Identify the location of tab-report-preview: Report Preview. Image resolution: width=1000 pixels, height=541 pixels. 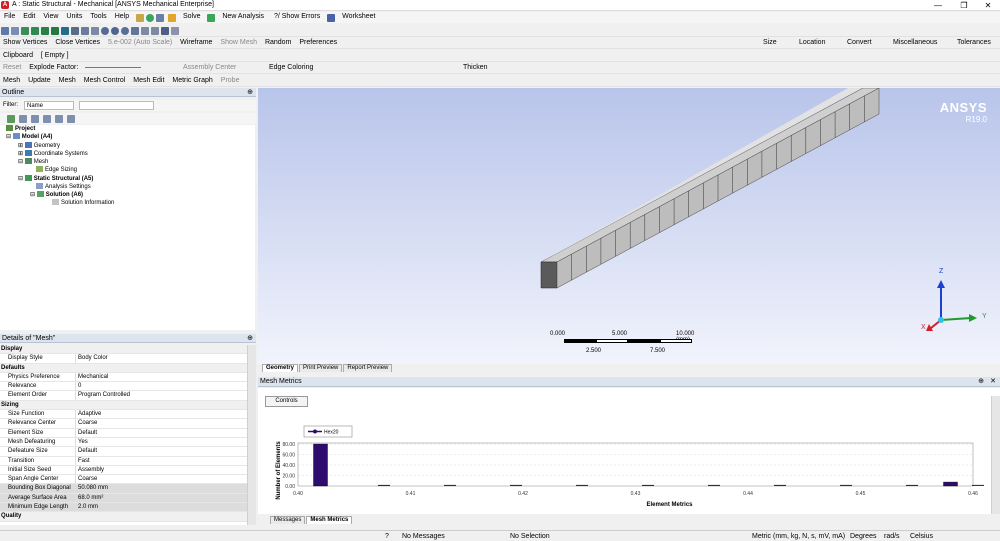
(368, 368).